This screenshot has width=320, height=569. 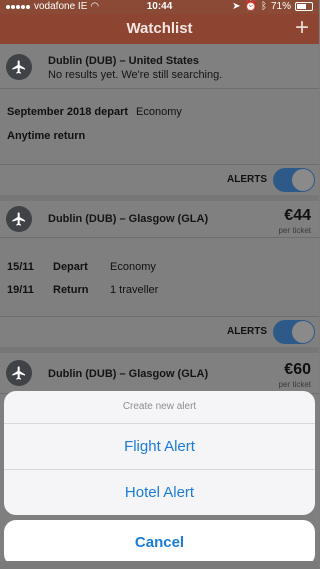 What do you see at coordinates (159, 543) in the screenshot?
I see `cancel-button: Cancel` at bounding box center [159, 543].